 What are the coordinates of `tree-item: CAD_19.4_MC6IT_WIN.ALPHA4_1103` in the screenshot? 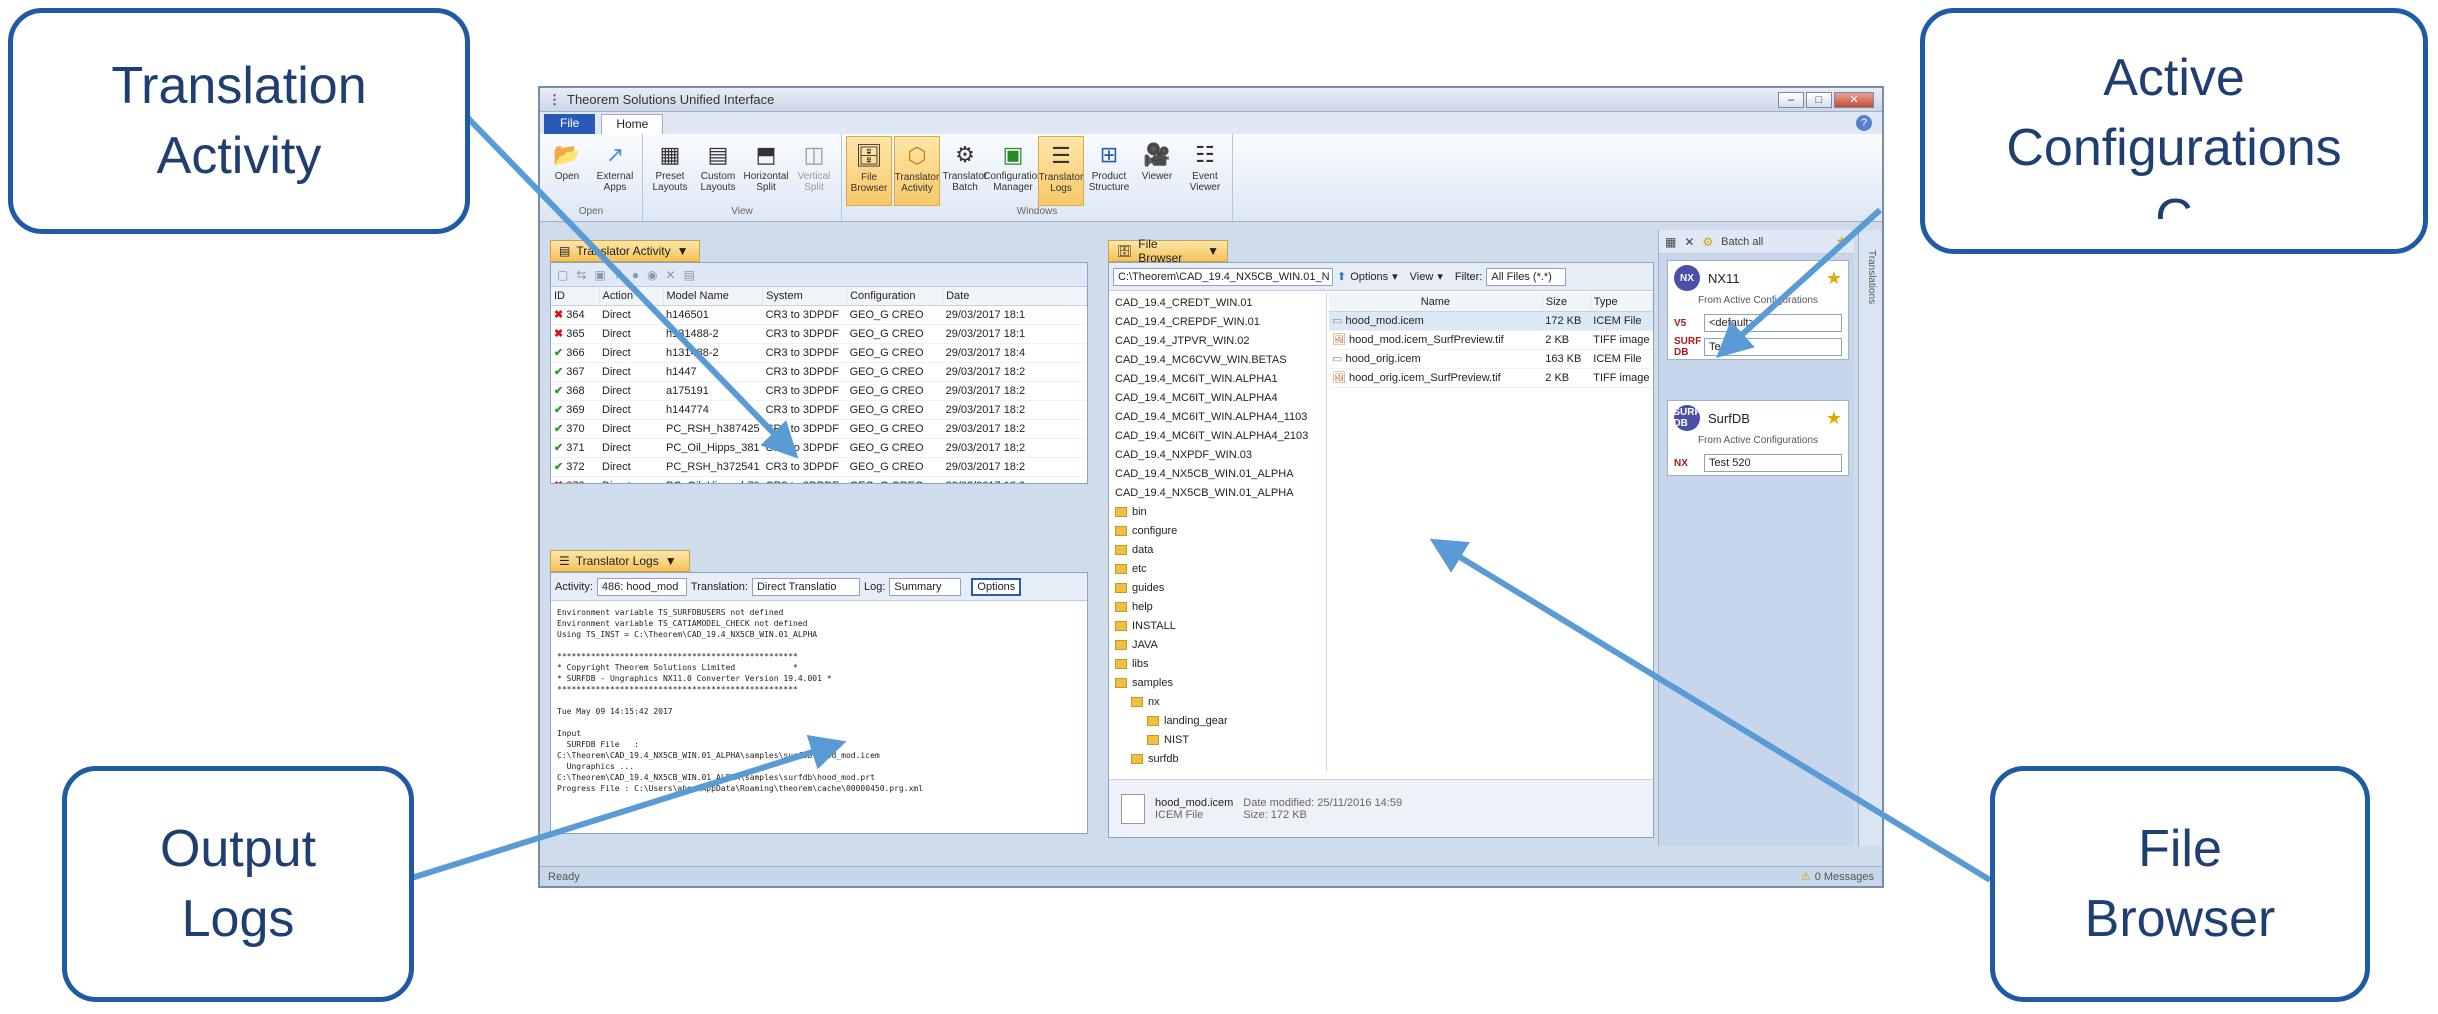 It's located at (1217, 416).